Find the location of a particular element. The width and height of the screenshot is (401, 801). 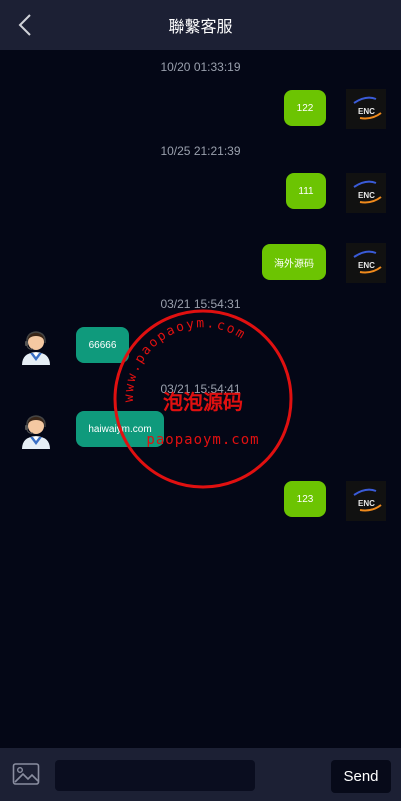

chat-header: 聯繫客服 is located at coordinates (200, 25).